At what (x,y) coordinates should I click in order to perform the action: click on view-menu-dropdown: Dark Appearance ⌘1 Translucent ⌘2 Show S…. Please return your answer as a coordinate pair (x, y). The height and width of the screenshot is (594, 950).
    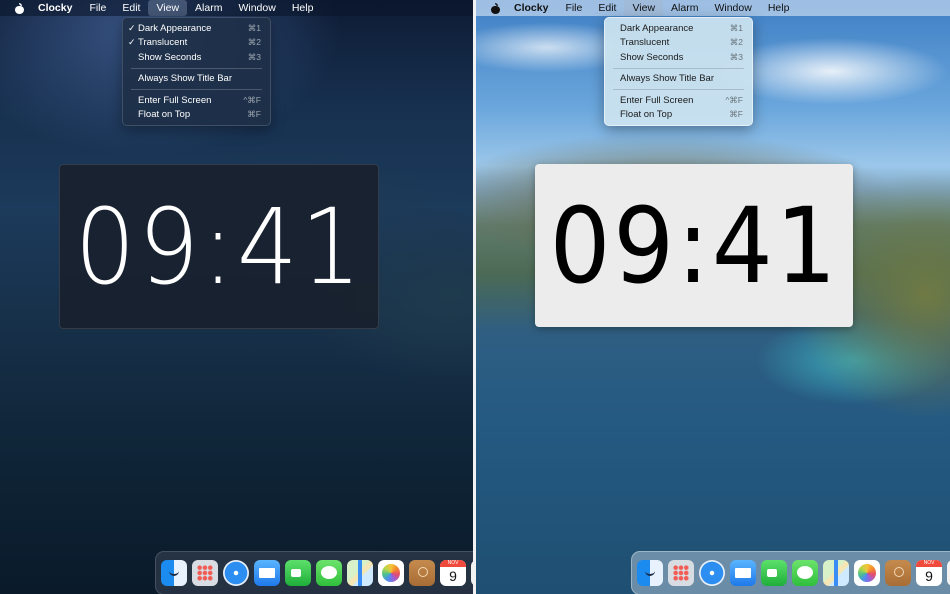
    Looking at the image, I should click on (678, 71).